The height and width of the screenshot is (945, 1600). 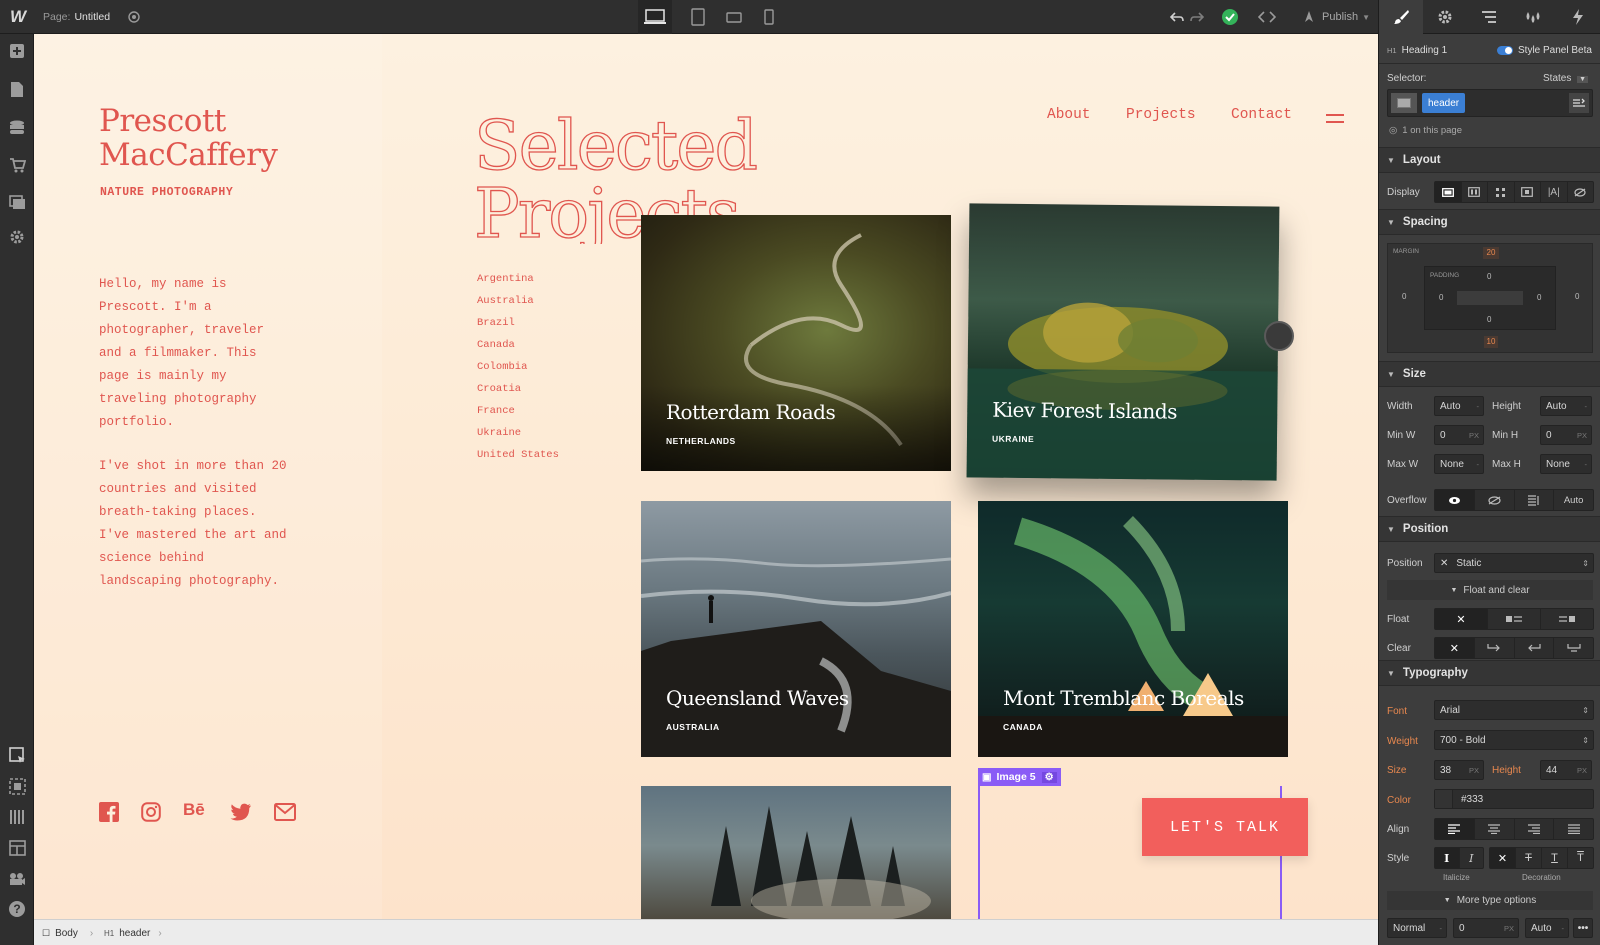 What do you see at coordinates (1489, 319) in the screenshot?
I see `padding-bottom-value: 0` at bounding box center [1489, 319].